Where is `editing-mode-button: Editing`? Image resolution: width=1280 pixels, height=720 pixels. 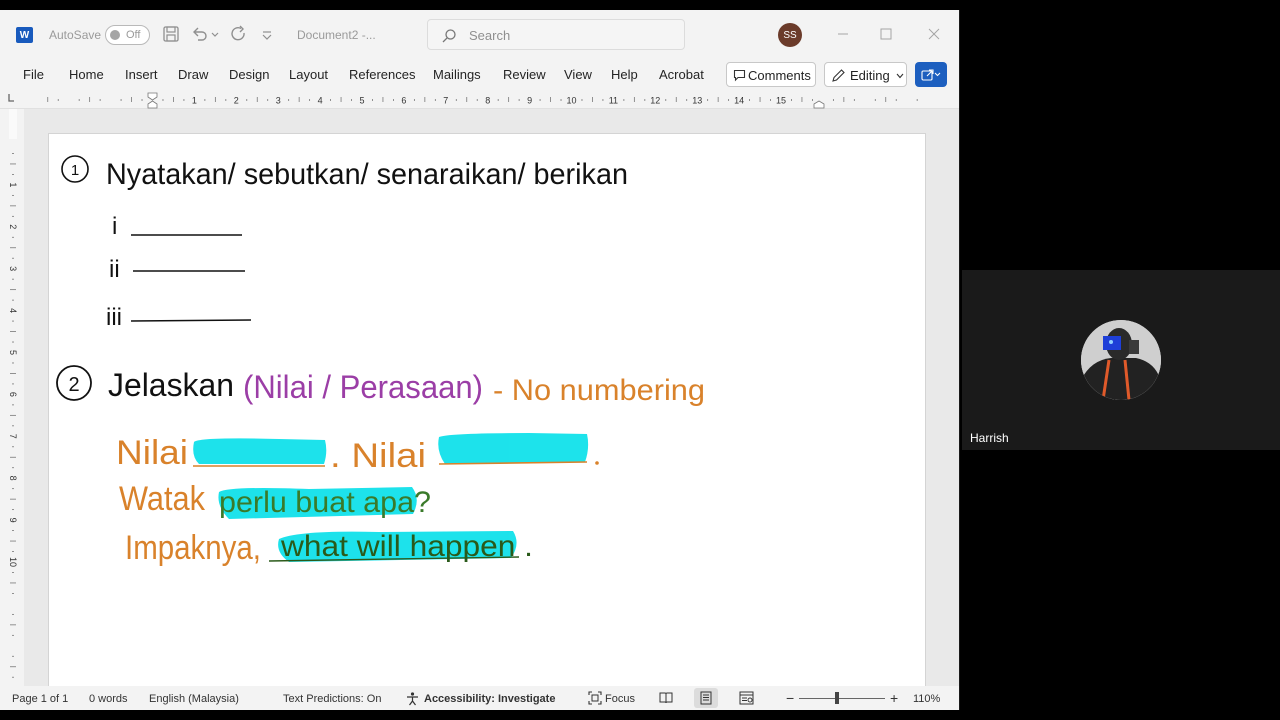 editing-mode-button: Editing is located at coordinates (865, 74).